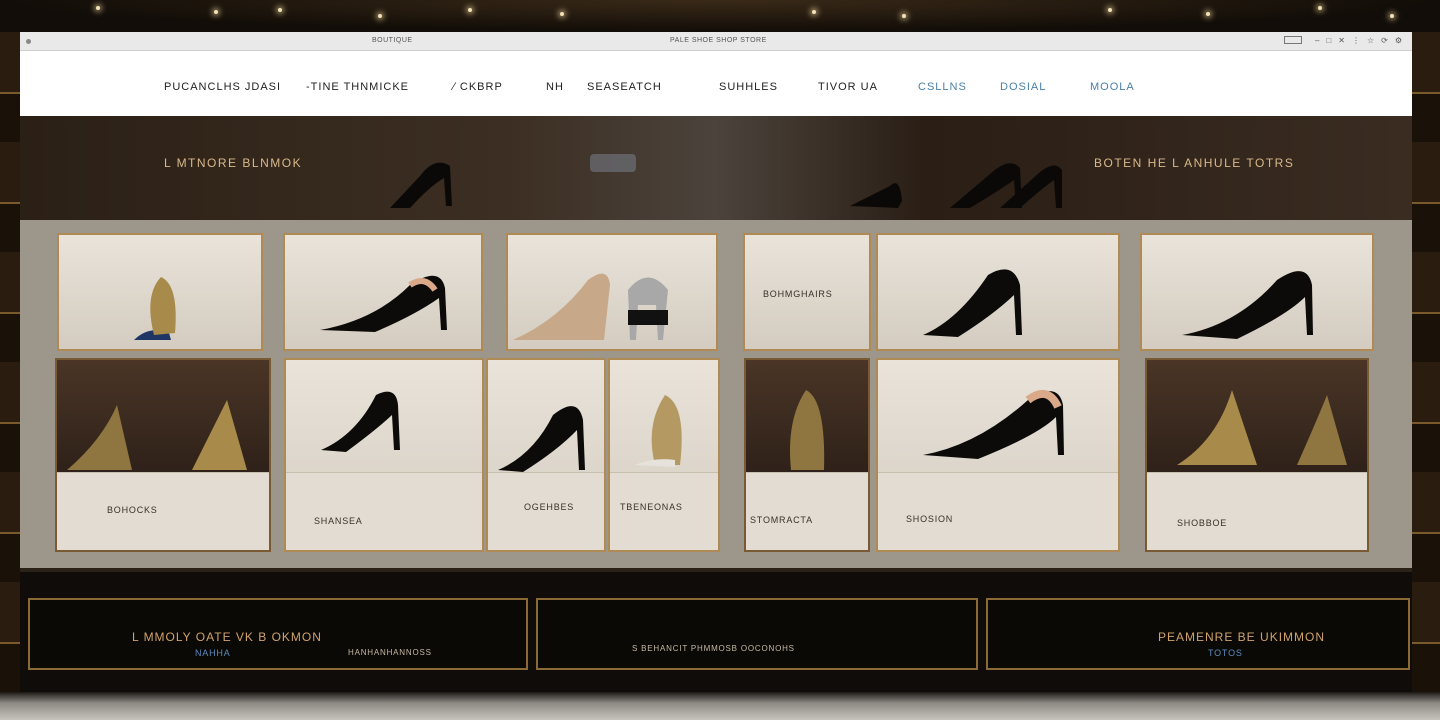  Describe the element at coordinates (384, 455) in the screenshot. I see `product-card: SHANSEA` at that location.